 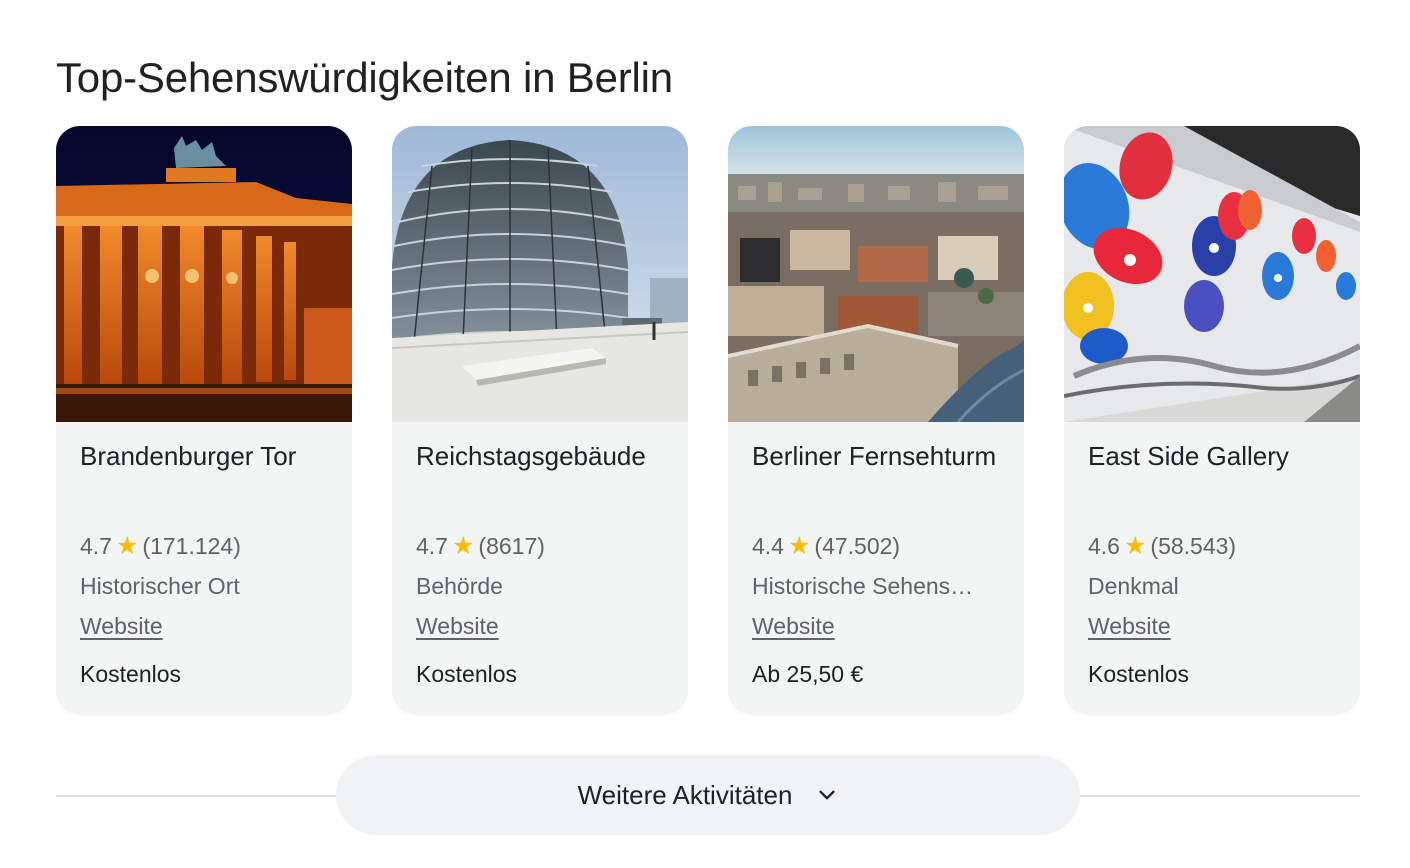 What do you see at coordinates (531, 456) in the screenshot?
I see `attraction-name: Reichstagsgebäude` at bounding box center [531, 456].